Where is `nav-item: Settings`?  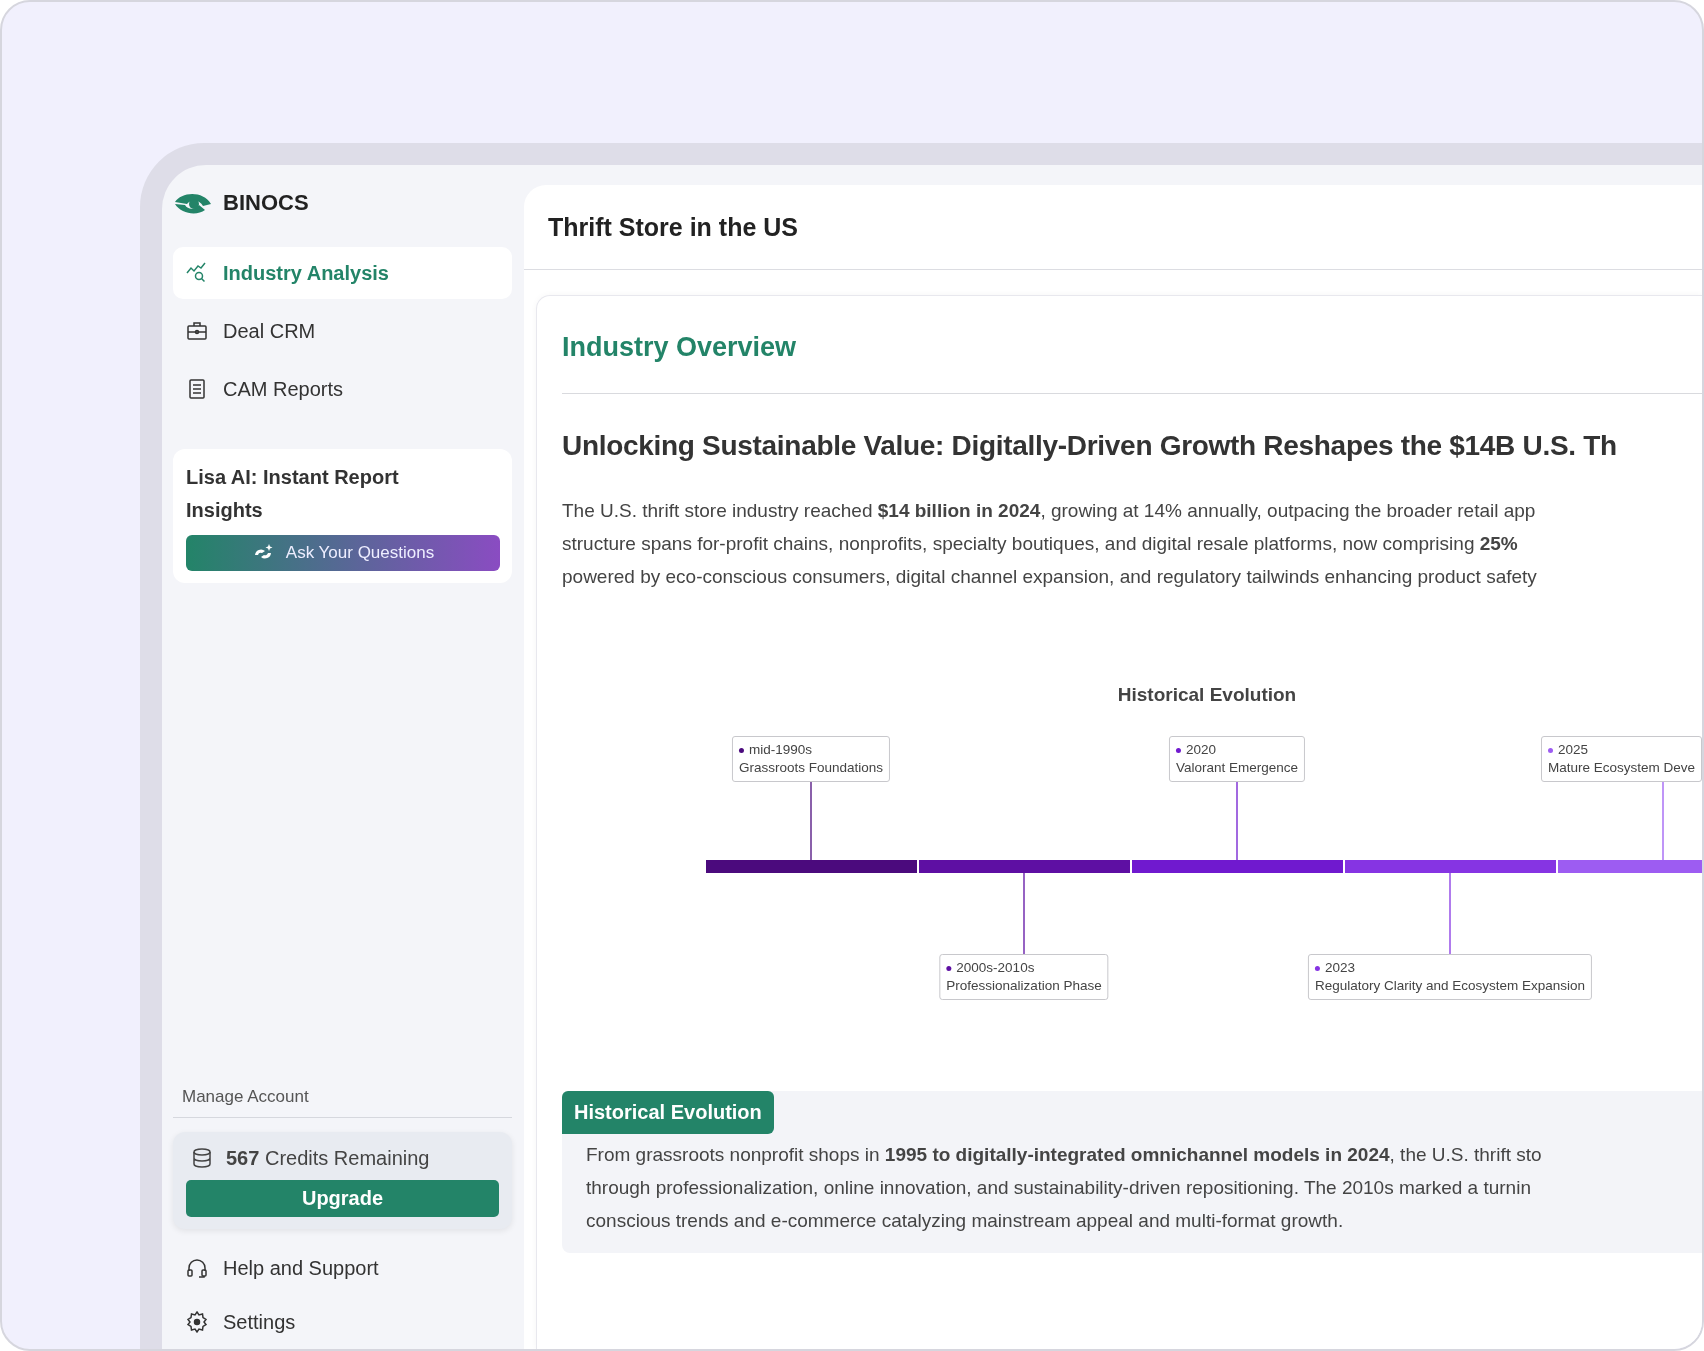 nav-item: Settings is located at coordinates (342, 1322).